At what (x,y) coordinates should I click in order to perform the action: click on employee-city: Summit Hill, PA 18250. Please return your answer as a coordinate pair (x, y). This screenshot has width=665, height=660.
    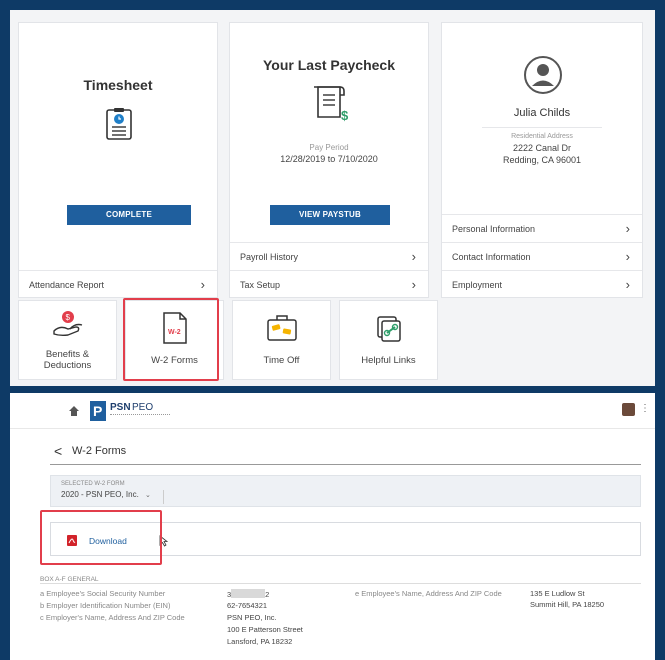
    Looking at the image, I should click on (567, 604).